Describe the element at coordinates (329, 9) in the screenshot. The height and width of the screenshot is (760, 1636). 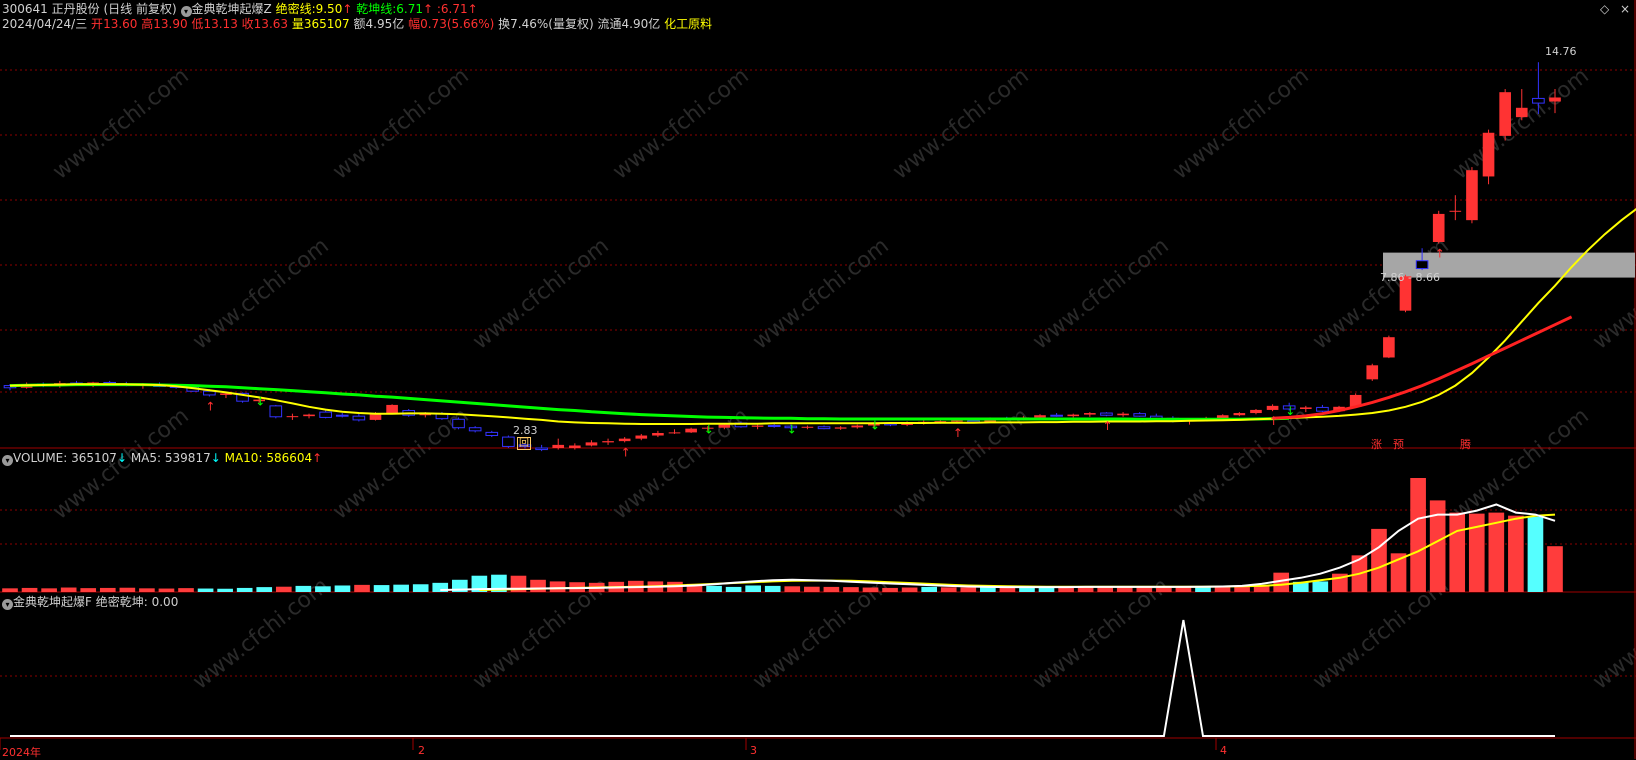
I see `line1-value: 9.50` at that location.